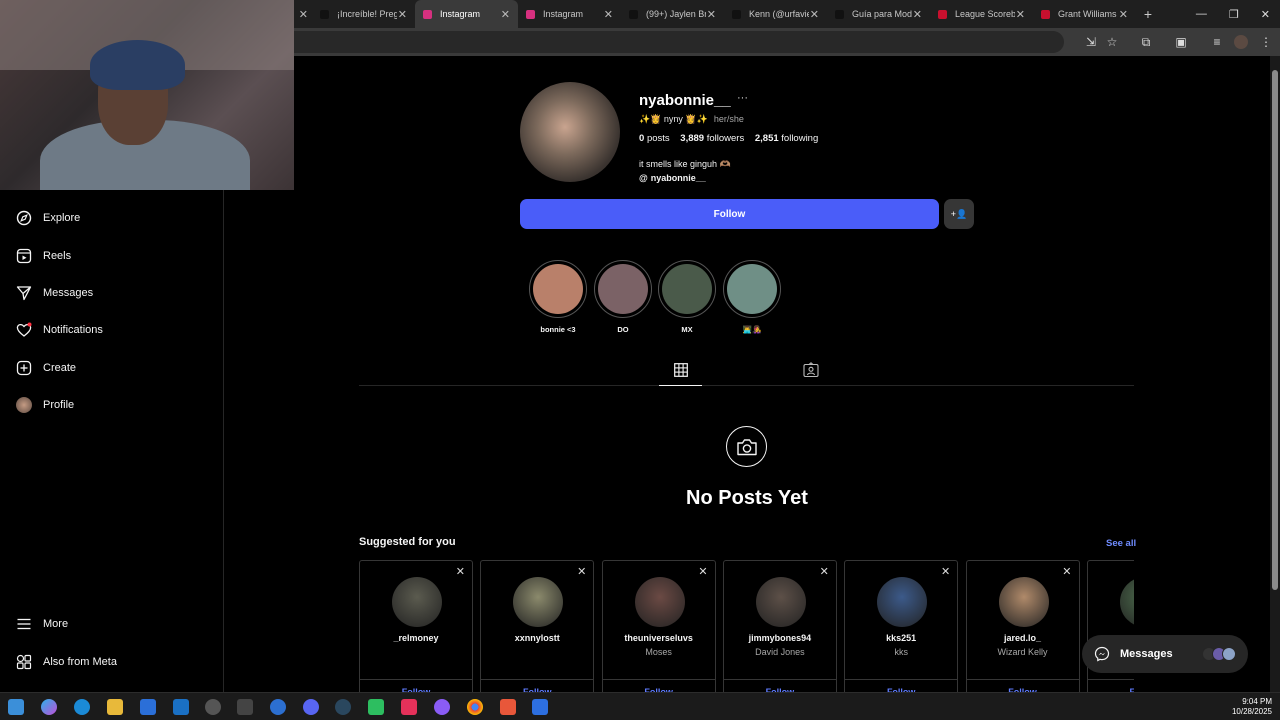 This screenshot has height=720, width=1280. I want to click on start-icon, so click(16, 707).